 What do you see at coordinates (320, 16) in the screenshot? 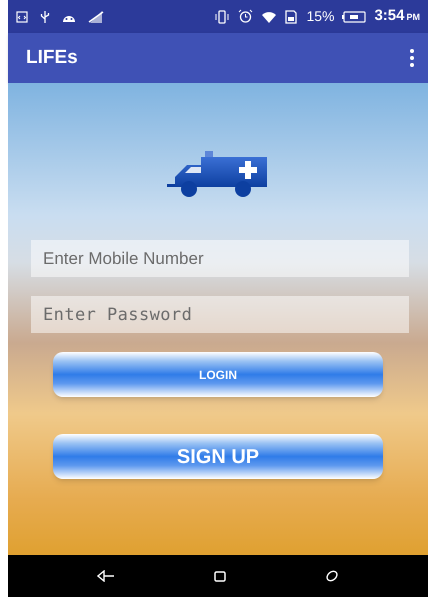
I see `battery-percentage: 15%` at bounding box center [320, 16].